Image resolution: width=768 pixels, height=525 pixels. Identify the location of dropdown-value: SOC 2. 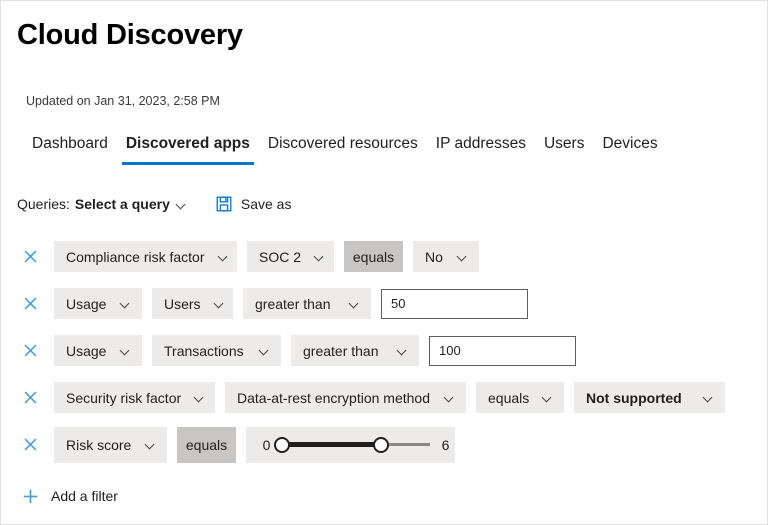
(280, 256).